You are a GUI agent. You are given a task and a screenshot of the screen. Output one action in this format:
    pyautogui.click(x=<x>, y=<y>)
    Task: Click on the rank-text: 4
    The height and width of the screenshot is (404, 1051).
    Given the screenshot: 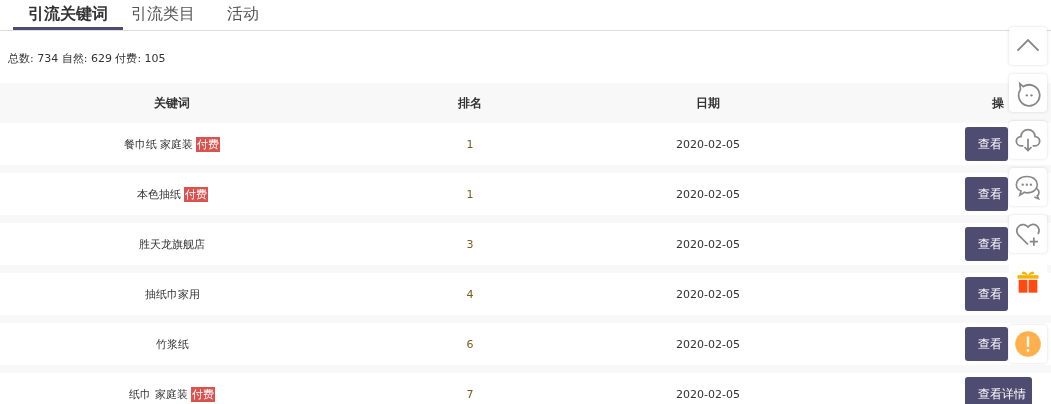 What is the action you would take?
    pyautogui.click(x=470, y=294)
    